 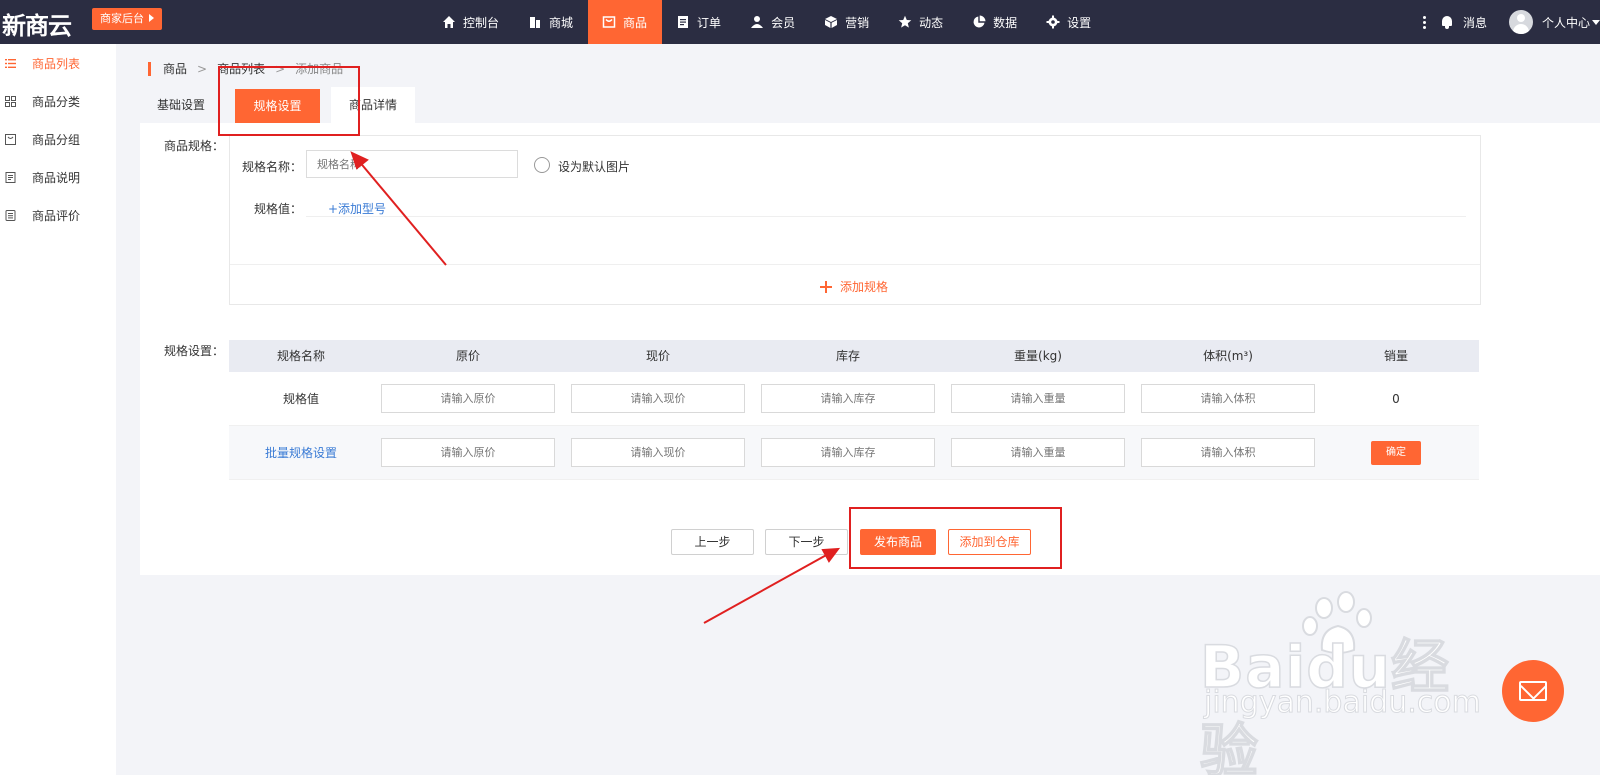 What do you see at coordinates (175, 68) in the screenshot?
I see `breadcrumb-goods: 商品` at bounding box center [175, 68].